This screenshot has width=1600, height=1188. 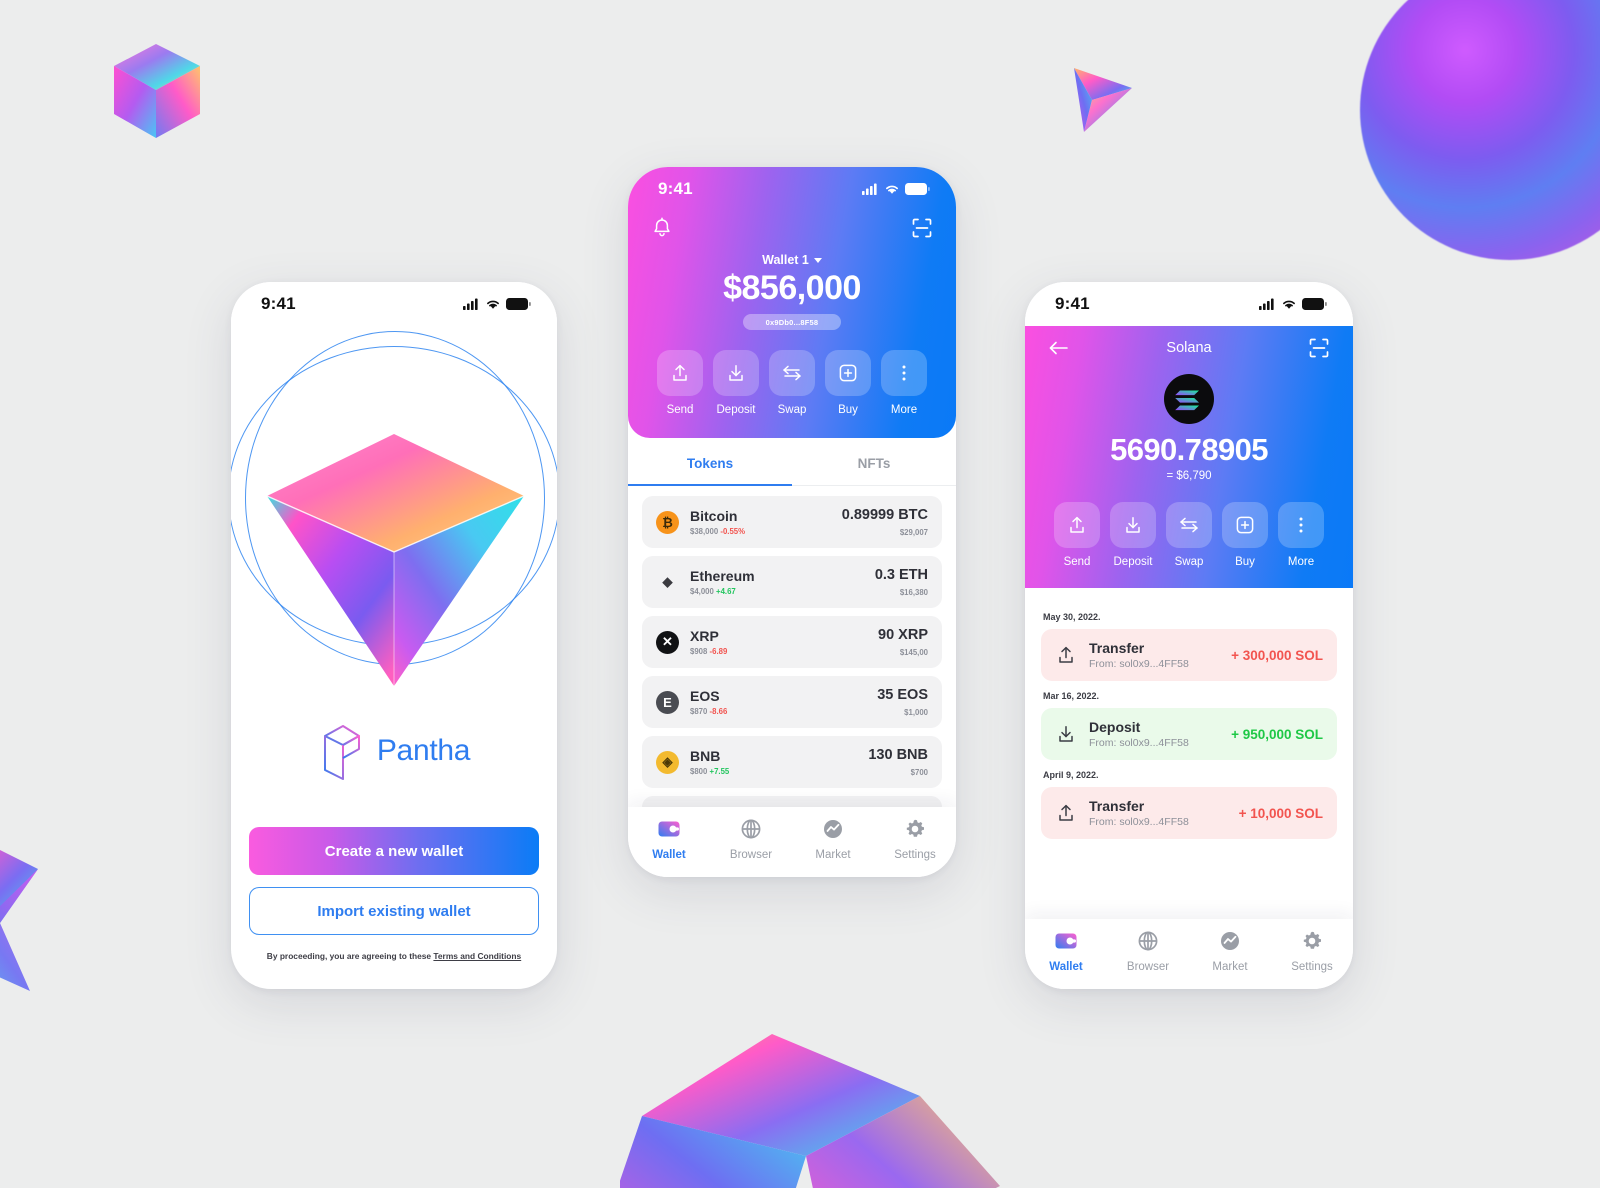 I want to click on pantha-mark-icon, so click(x=341, y=752).